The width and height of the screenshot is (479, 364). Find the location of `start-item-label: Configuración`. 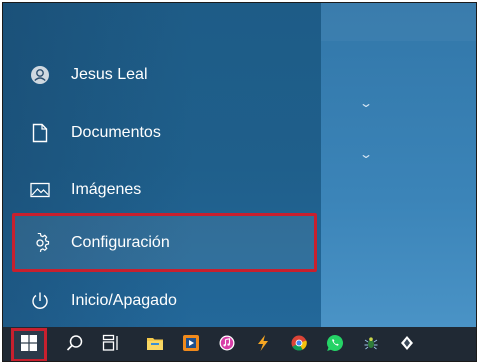

start-item-label: Configuración is located at coordinates (120, 242).